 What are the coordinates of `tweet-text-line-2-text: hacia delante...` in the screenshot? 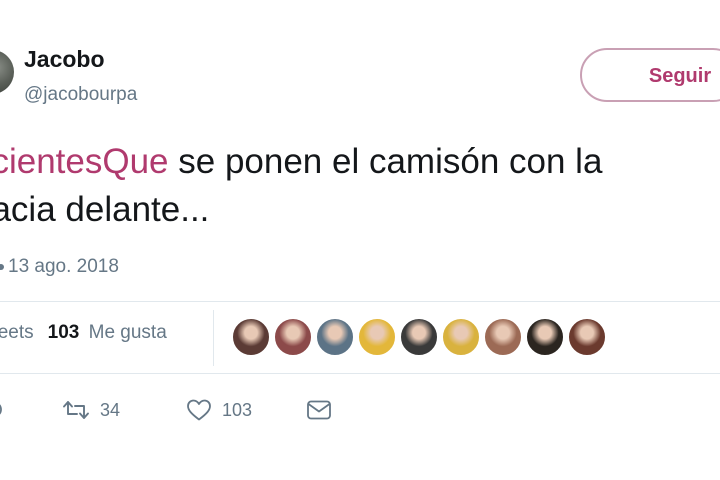 It's located at (105, 209).